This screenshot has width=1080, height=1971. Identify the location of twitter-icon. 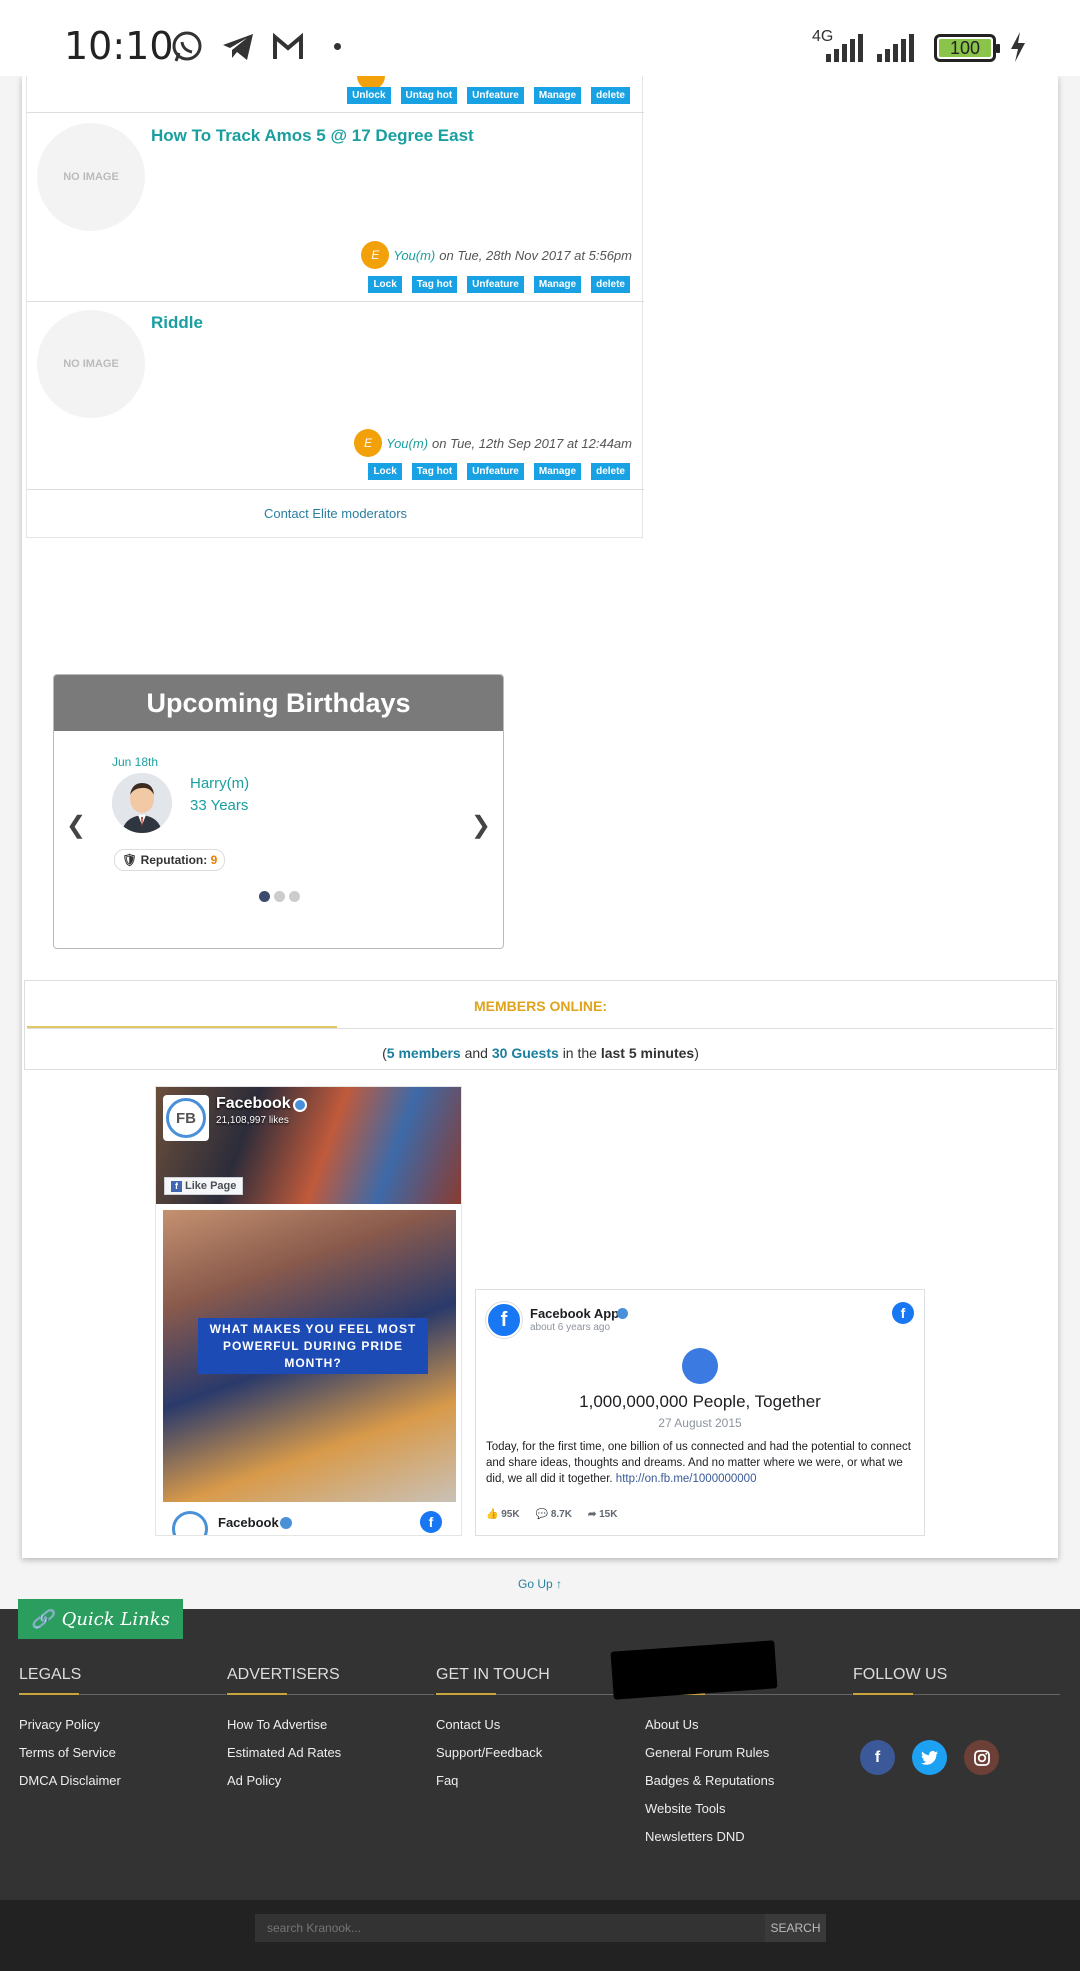
(929, 1757).